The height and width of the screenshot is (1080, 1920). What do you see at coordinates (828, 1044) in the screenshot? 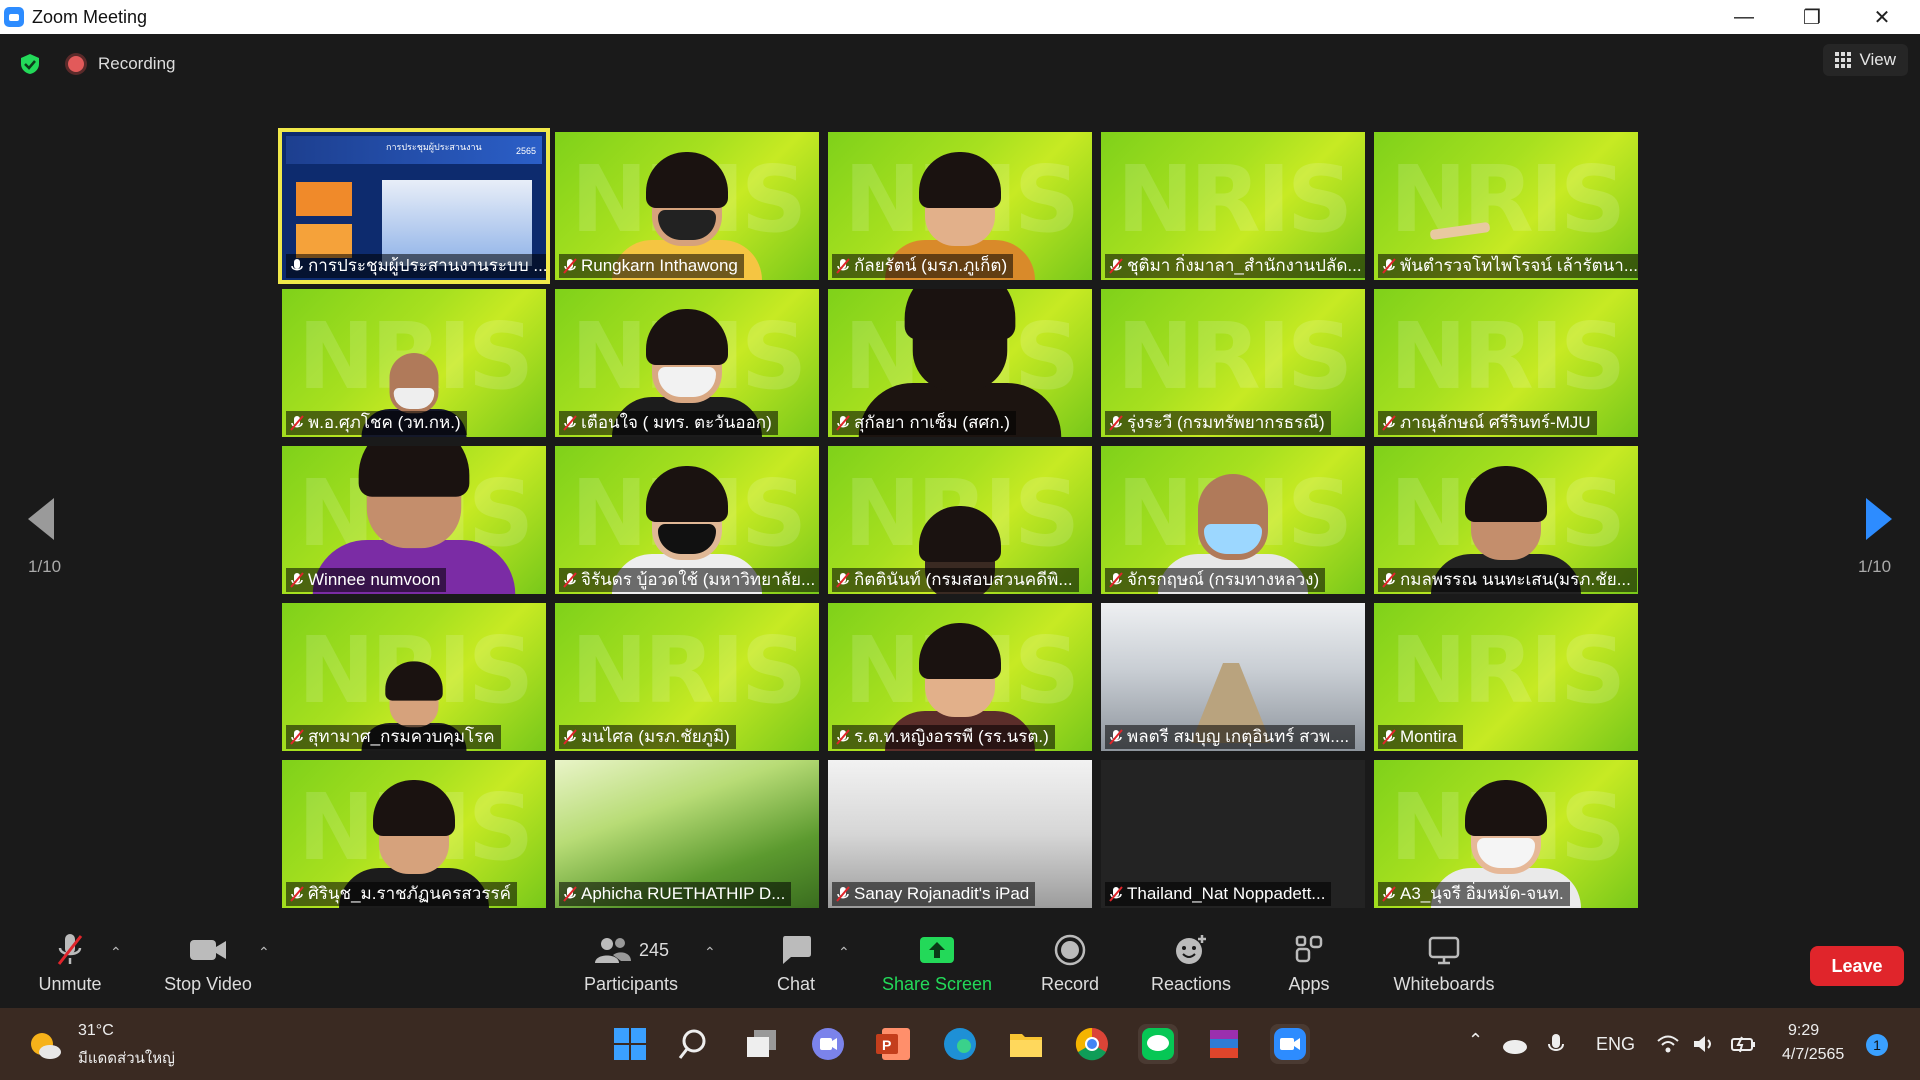
I see `teams-chat-icon` at bounding box center [828, 1044].